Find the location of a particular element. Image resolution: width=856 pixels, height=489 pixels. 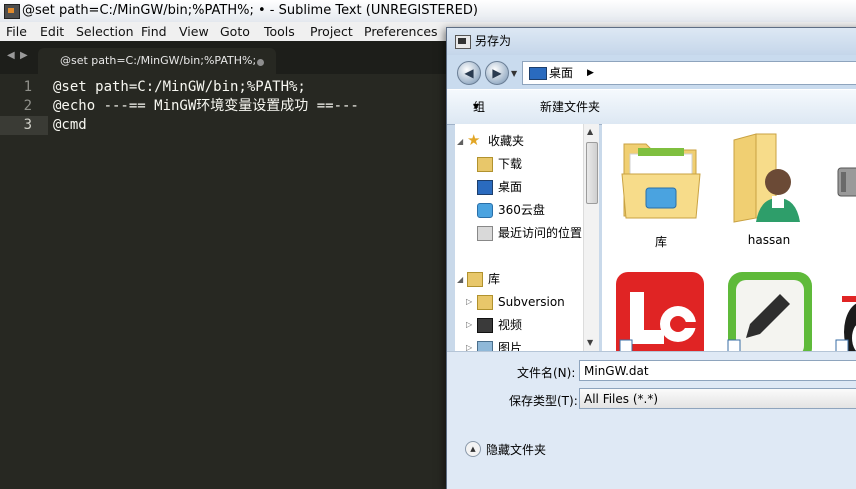

nav-label: 图片 is located at coordinates (510, 346).